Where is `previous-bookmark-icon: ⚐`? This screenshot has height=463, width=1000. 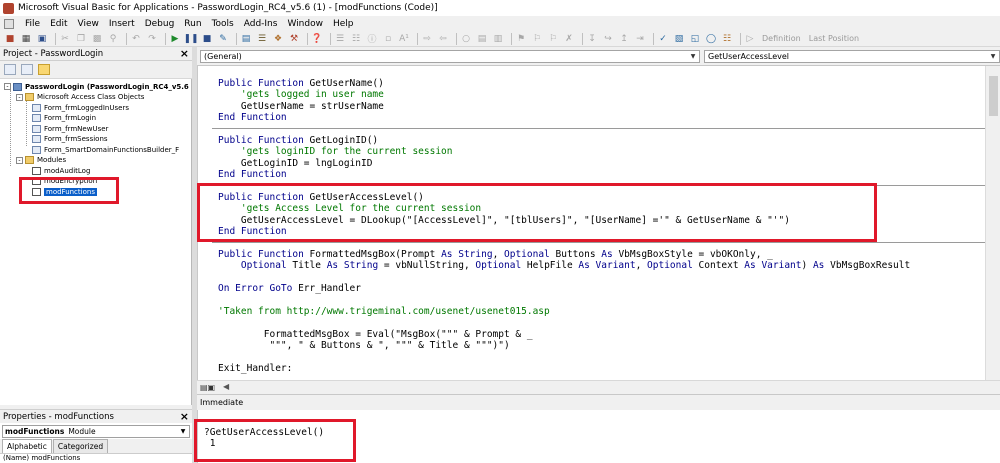
previous-bookmark-icon: ⚐ is located at coordinates (553, 39).